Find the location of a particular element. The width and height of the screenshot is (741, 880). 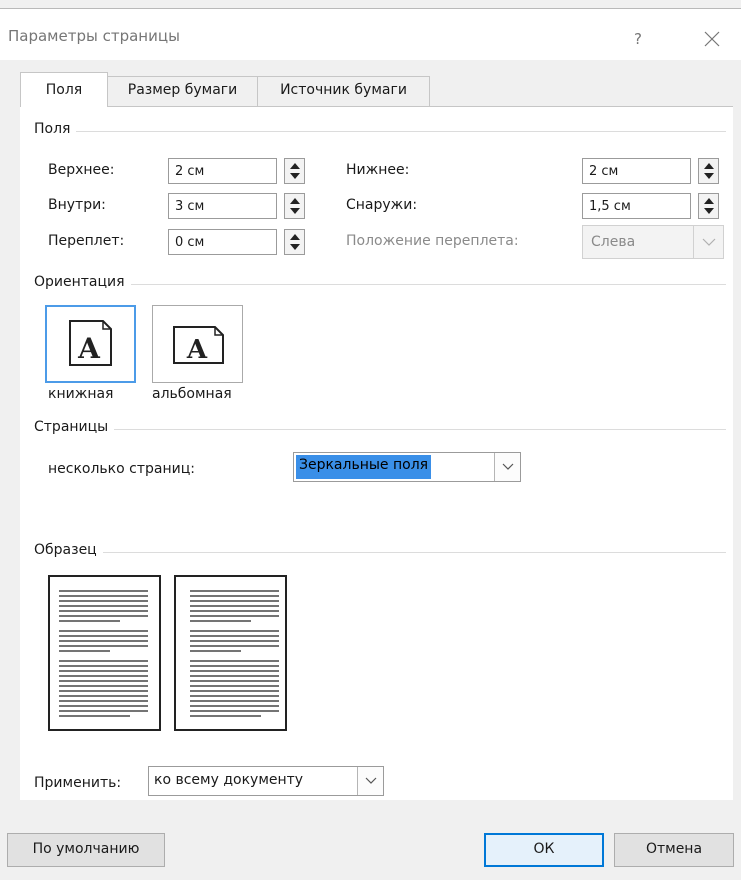

gutter-spinner is located at coordinates (294, 242).